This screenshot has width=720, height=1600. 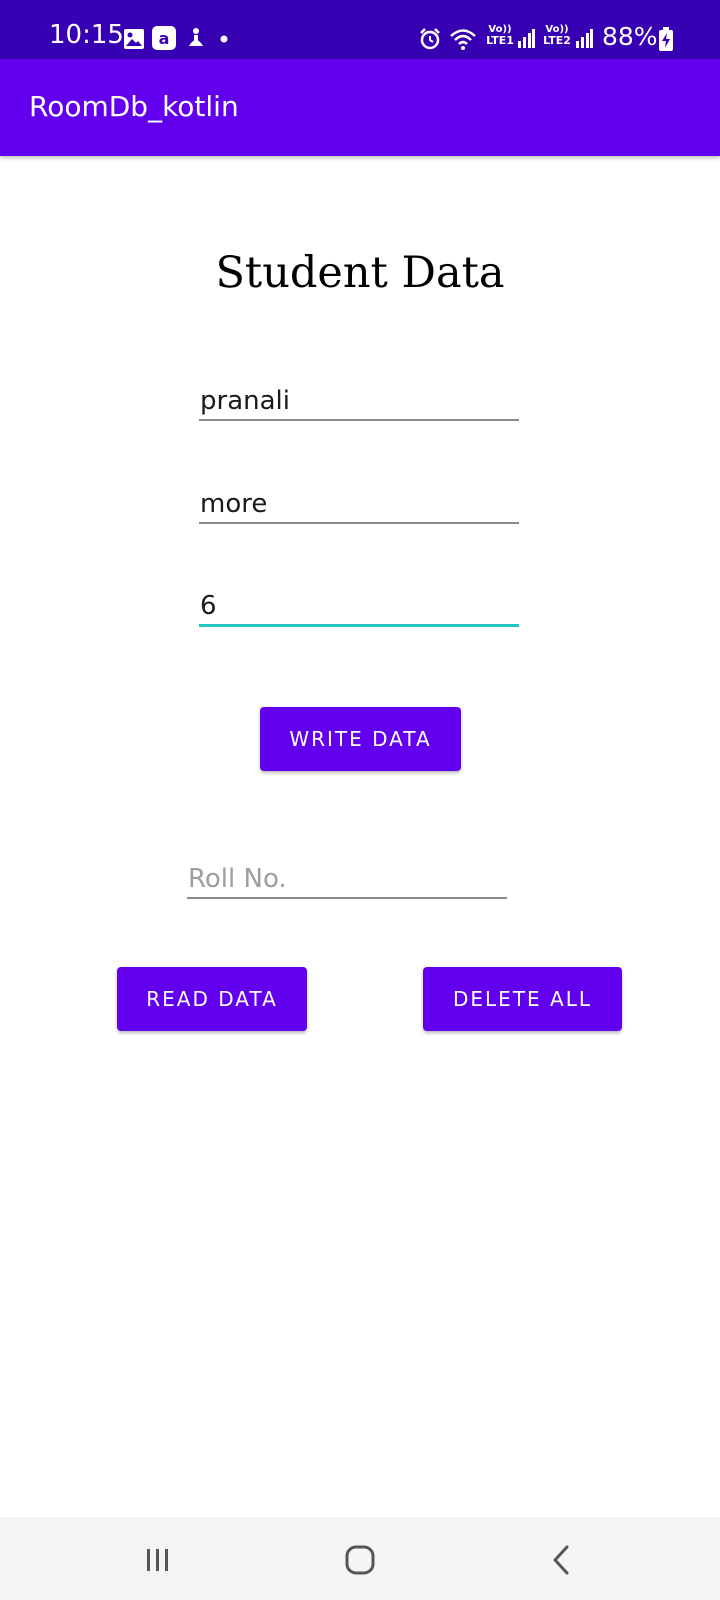 What do you see at coordinates (134, 39) in the screenshot?
I see `gallery-icon` at bounding box center [134, 39].